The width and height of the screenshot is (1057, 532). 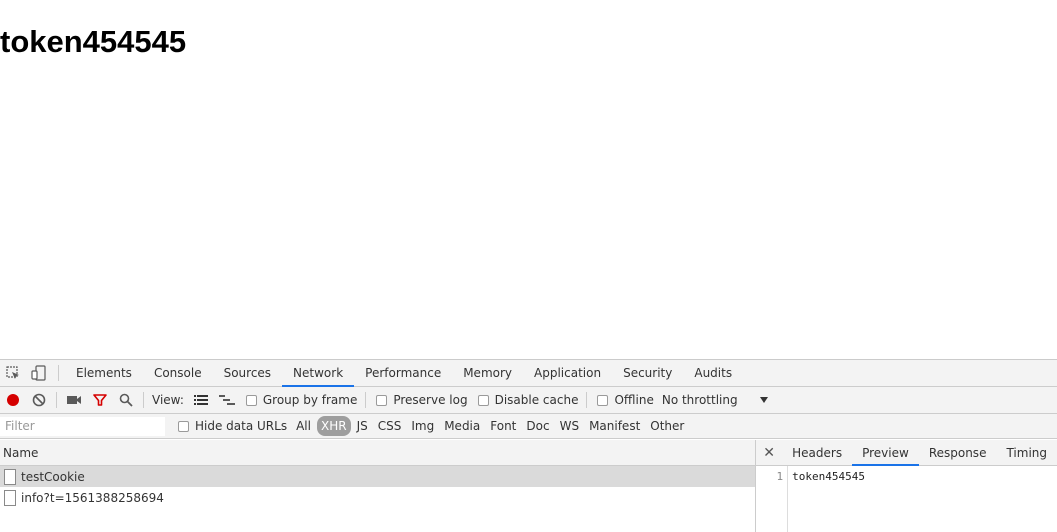 What do you see at coordinates (536, 400) in the screenshot?
I see `disable-cache-label: Disable cache` at bounding box center [536, 400].